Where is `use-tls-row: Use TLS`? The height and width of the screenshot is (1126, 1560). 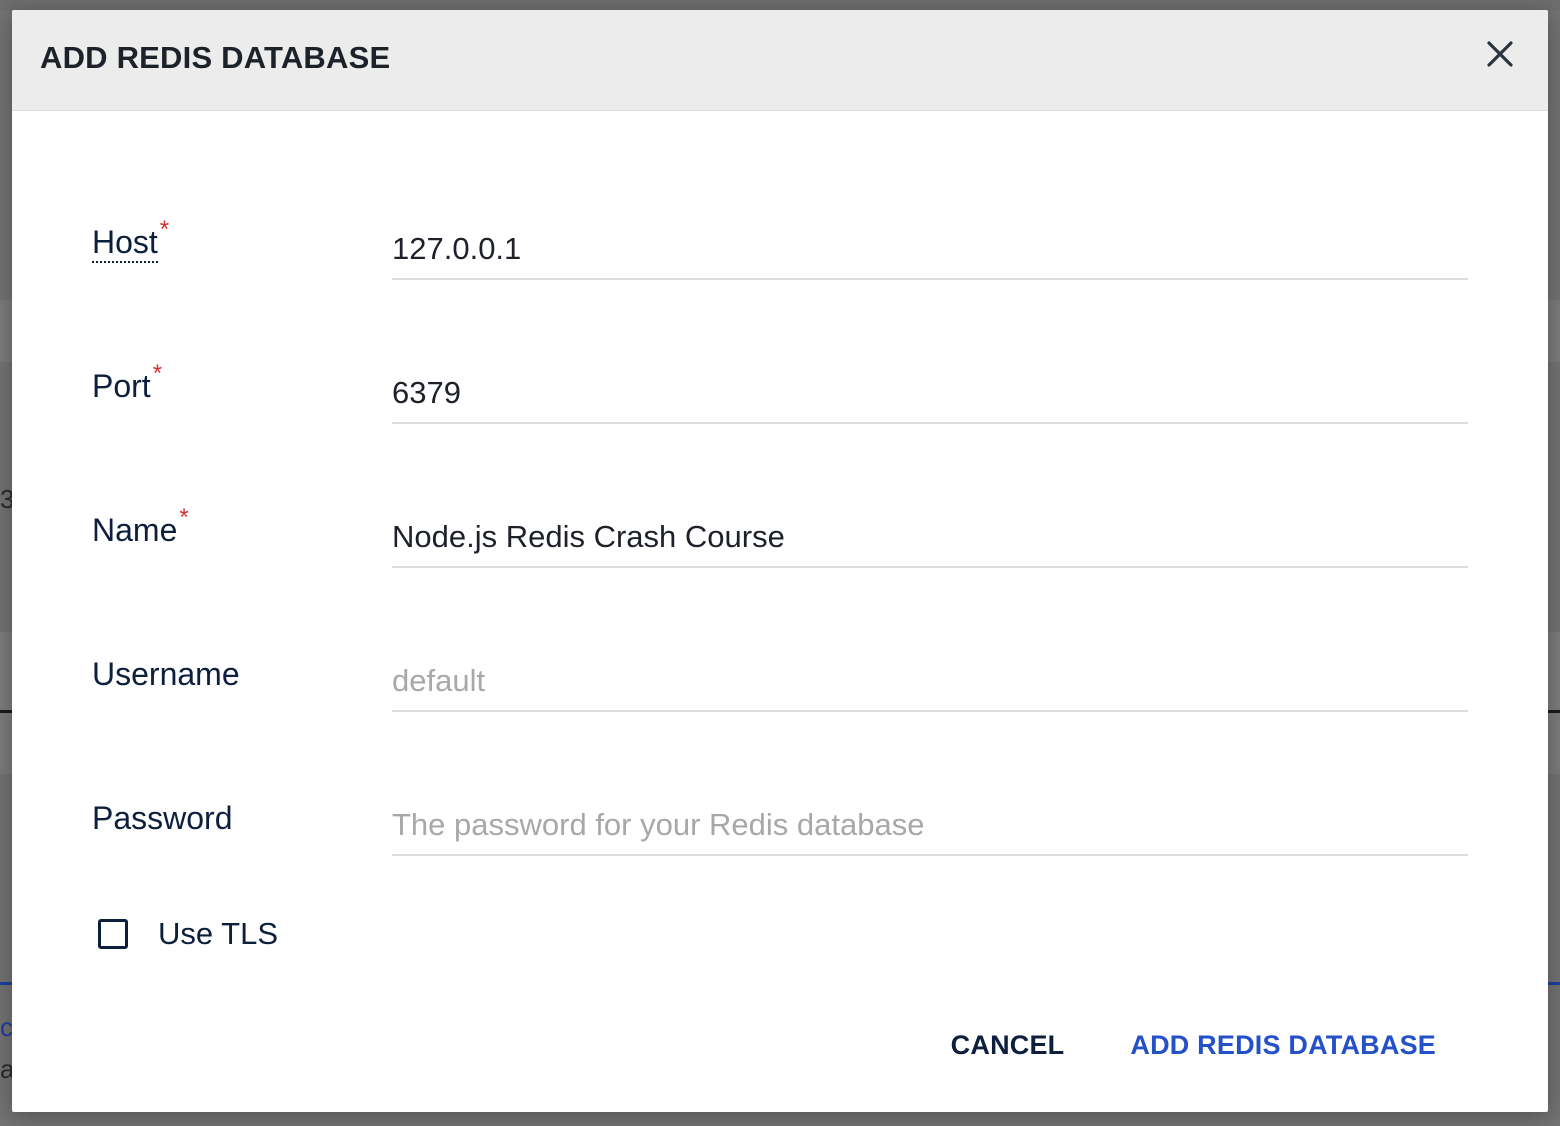 use-tls-row: Use TLS is located at coordinates (188, 934).